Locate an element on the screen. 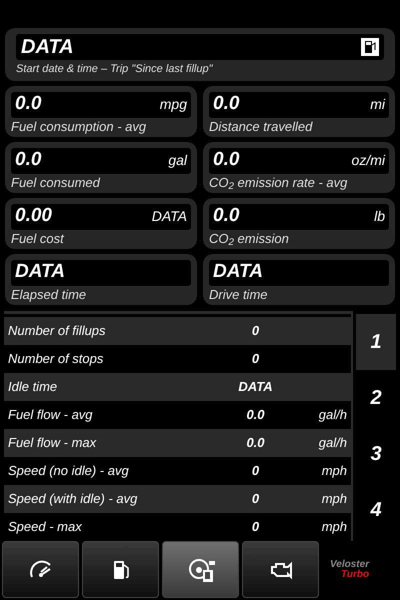  header-value: DATA is located at coordinates (47, 47).